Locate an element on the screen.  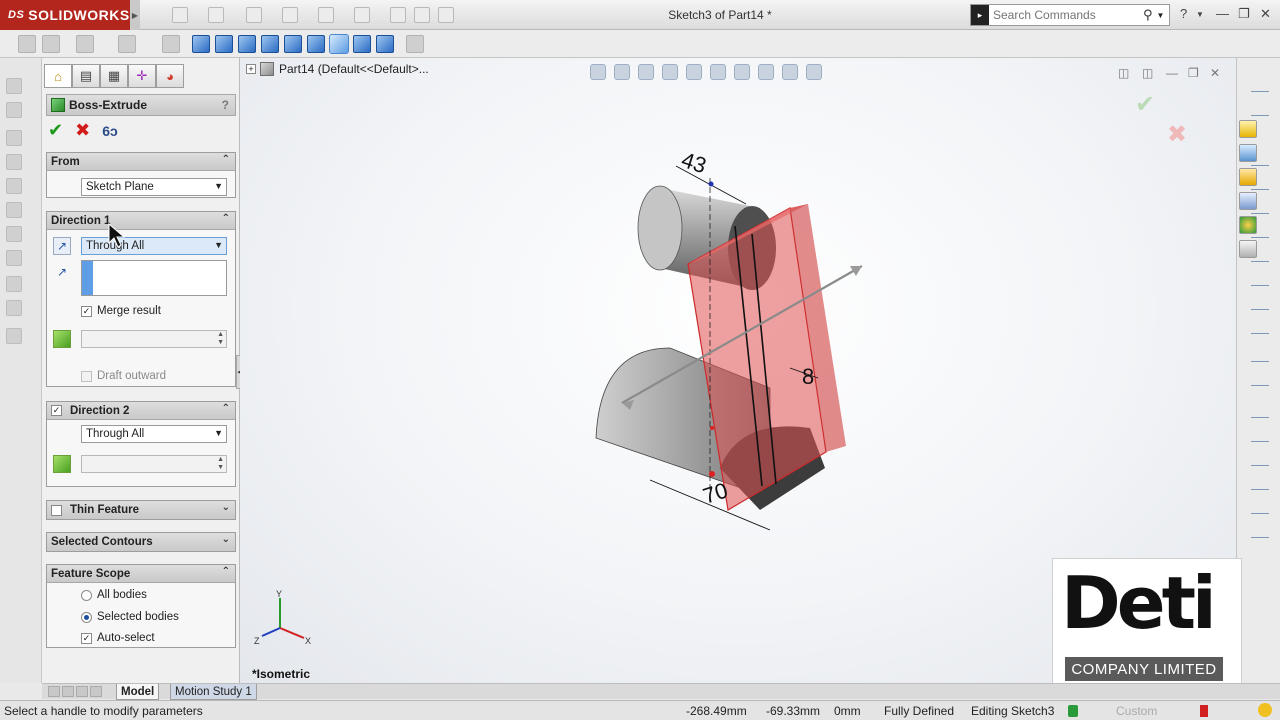
view-left-icon is located at coordinates (247, 44).